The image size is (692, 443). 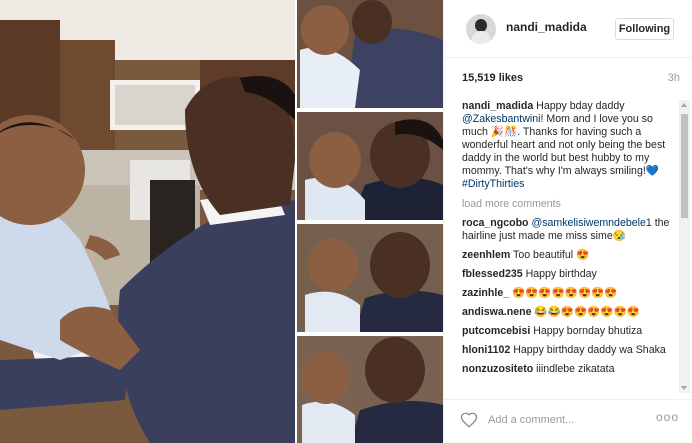 What do you see at coordinates (674, 78) in the screenshot?
I see `post-time: 3h` at bounding box center [674, 78].